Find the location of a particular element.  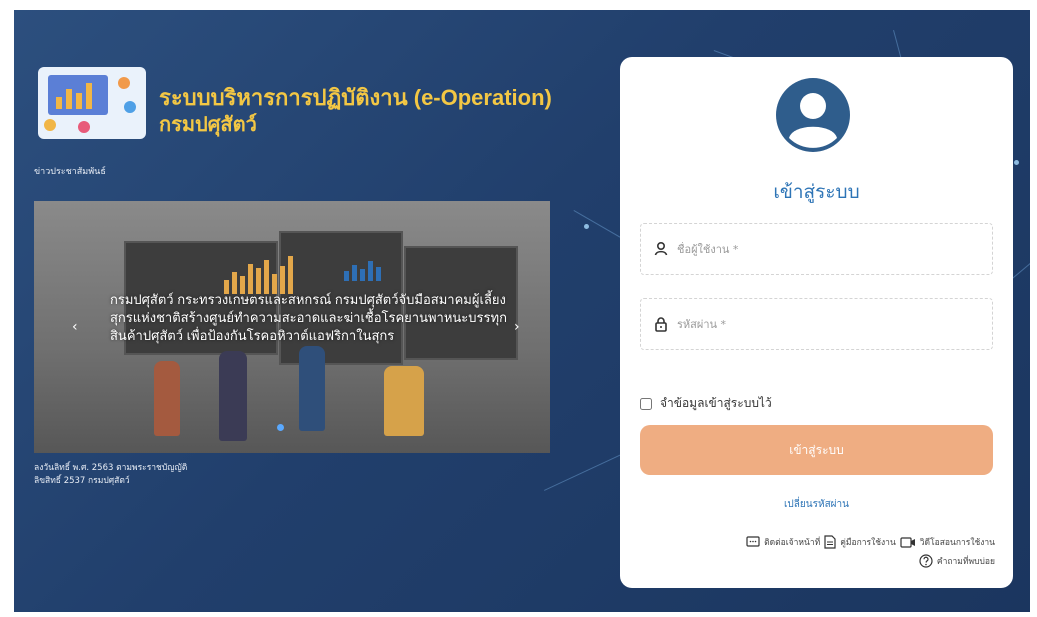

copyright-line-1: ลงวันลิทธิ์ พ.ศ. 2563 ตามพระราชบัญญัติ is located at coordinates (111, 468).